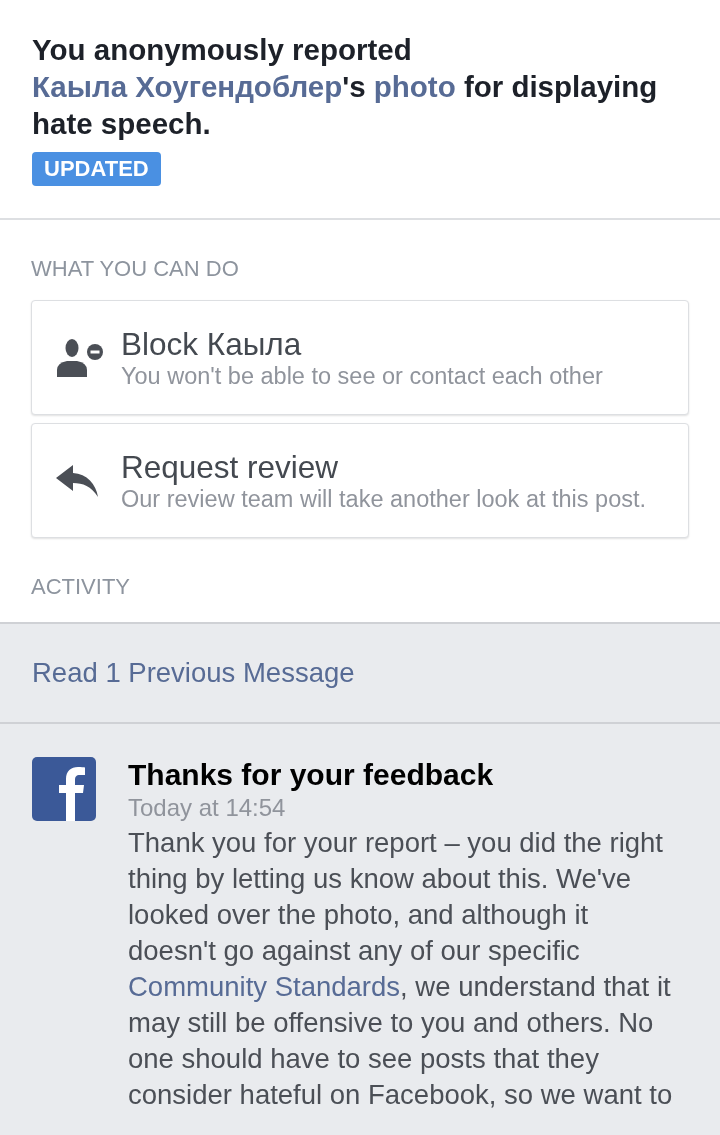  Describe the element at coordinates (77, 480) in the screenshot. I see `reply-arrow-icon` at that location.